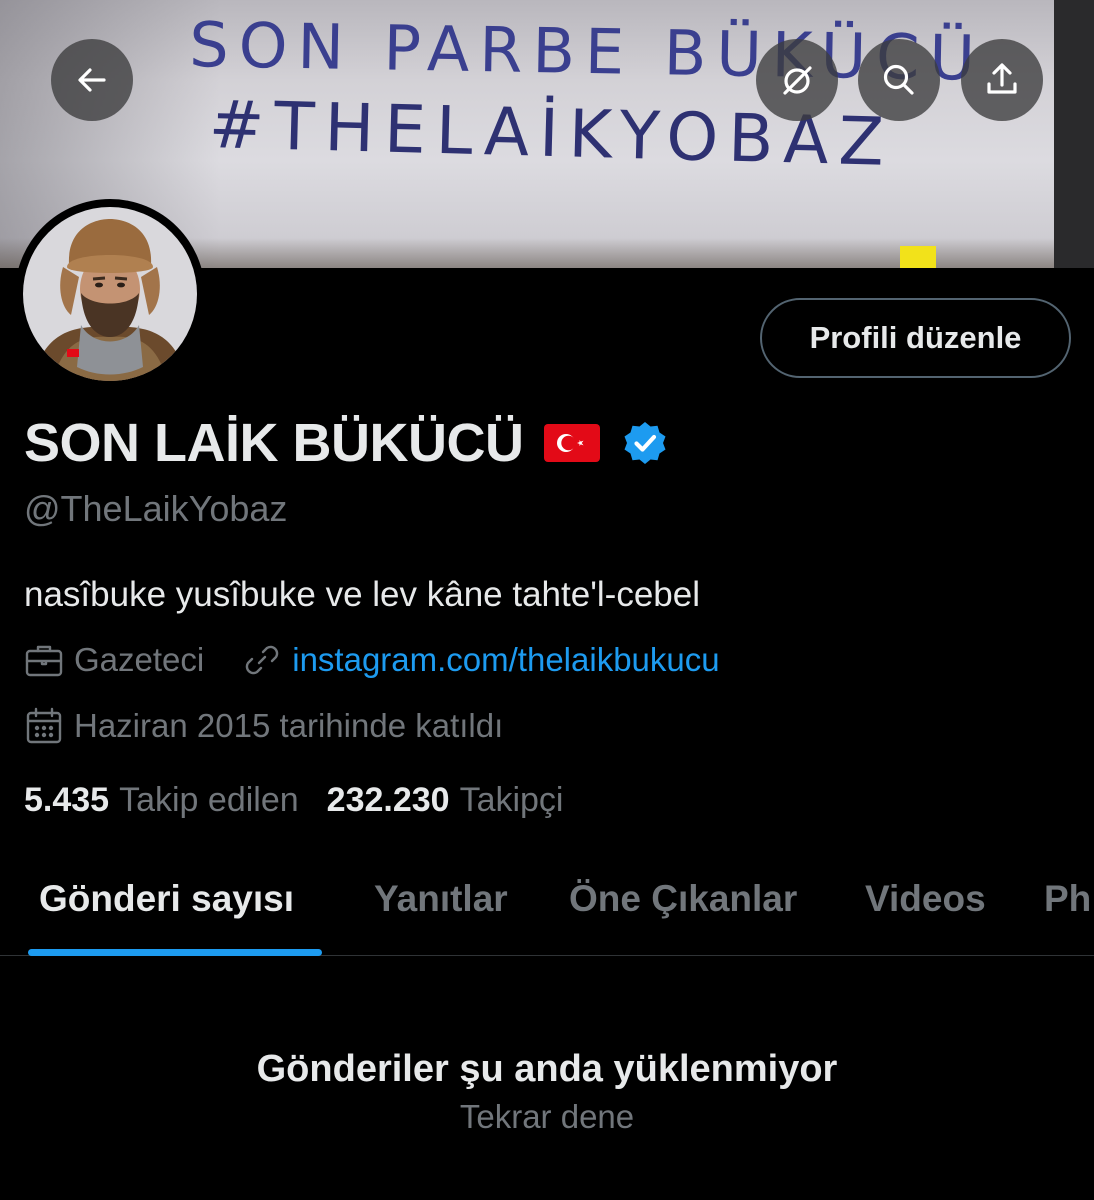 This screenshot has width=1094, height=1200. Describe the element at coordinates (571, 443) in the screenshot. I see `turkey-flag-icon` at that location.